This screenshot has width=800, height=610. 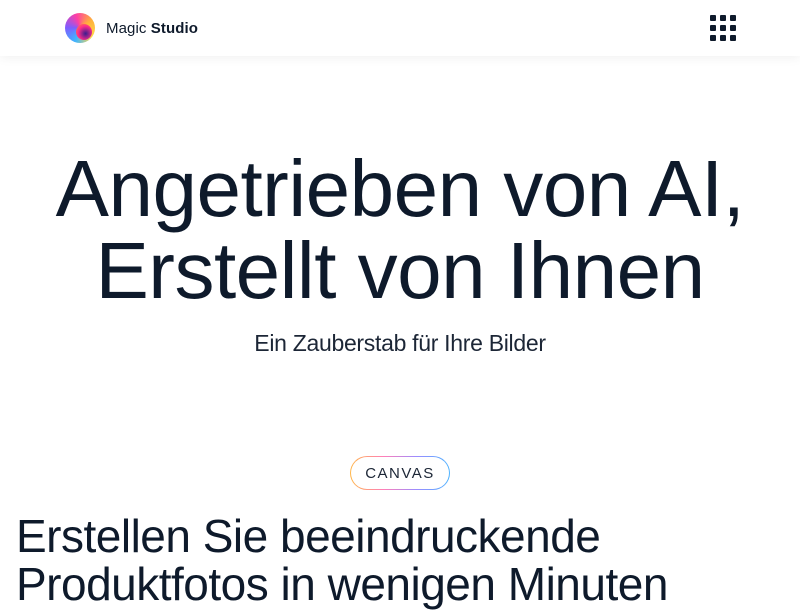 I want to click on magic-studio-logo-icon, so click(x=80, y=28).